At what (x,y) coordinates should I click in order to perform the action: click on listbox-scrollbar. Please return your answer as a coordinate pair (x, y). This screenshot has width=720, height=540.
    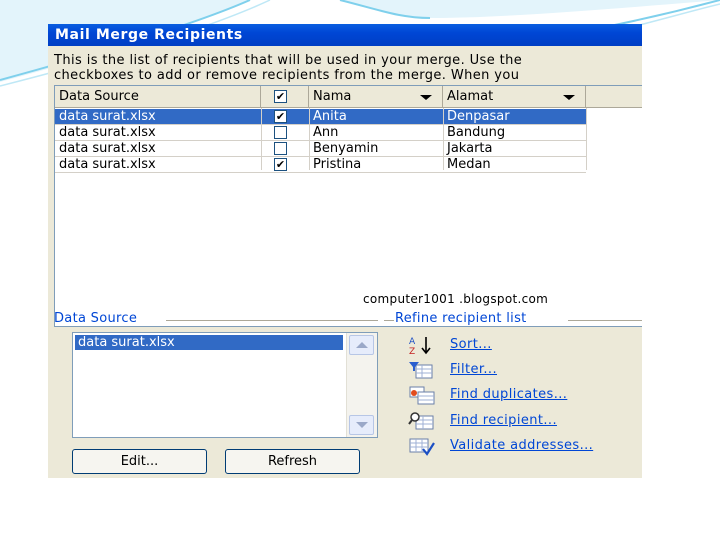
    Looking at the image, I should click on (361, 385).